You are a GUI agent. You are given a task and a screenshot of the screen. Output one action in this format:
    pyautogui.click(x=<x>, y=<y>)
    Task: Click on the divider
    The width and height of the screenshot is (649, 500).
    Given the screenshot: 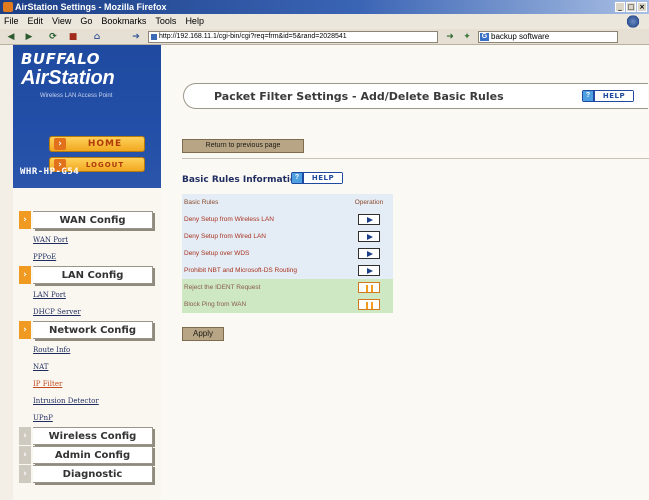 What is the action you would take?
    pyautogui.click(x=415, y=158)
    